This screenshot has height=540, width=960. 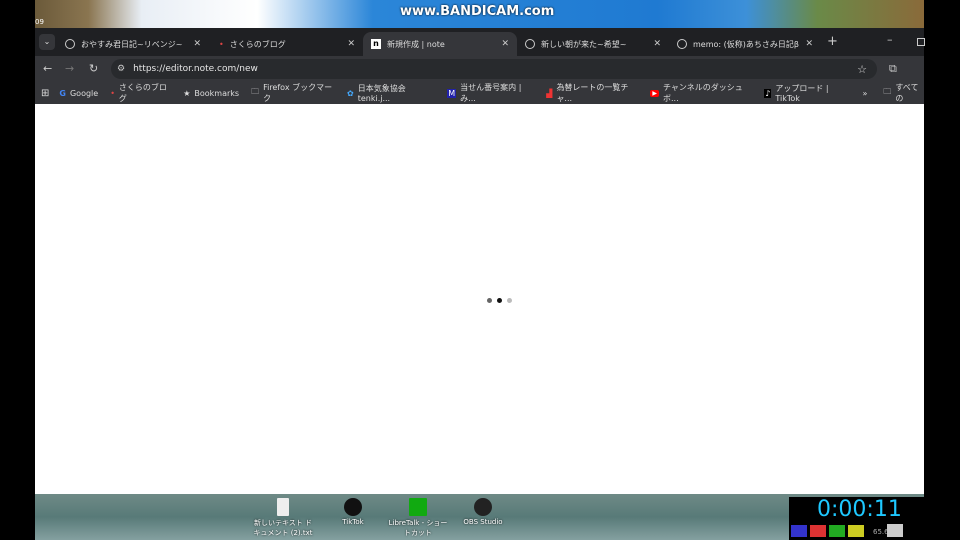 I want to click on tiktok-icon, so click(x=353, y=507).